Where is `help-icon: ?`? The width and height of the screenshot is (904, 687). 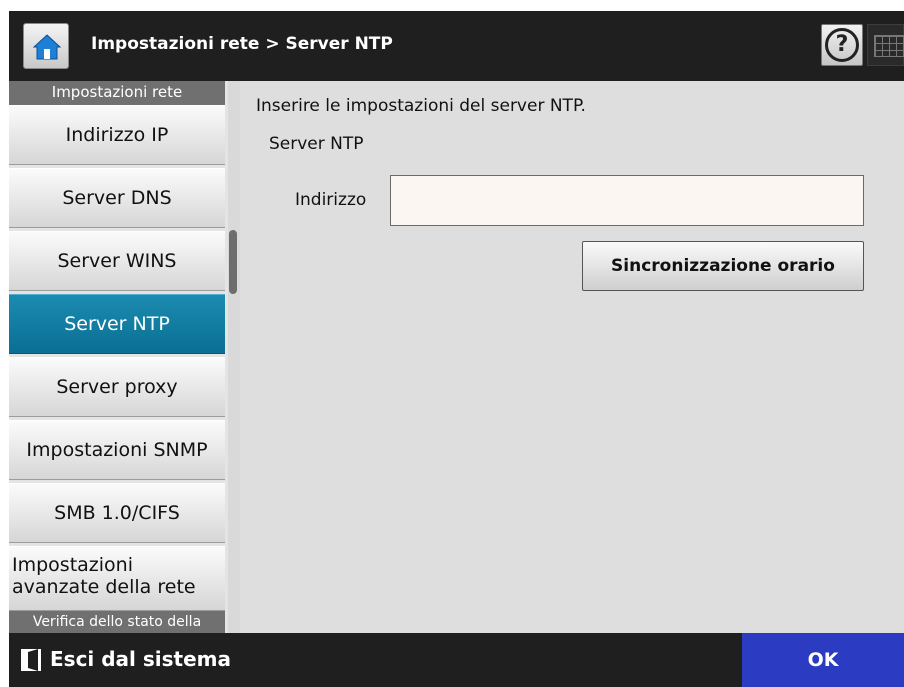
help-icon: ? is located at coordinates (842, 45).